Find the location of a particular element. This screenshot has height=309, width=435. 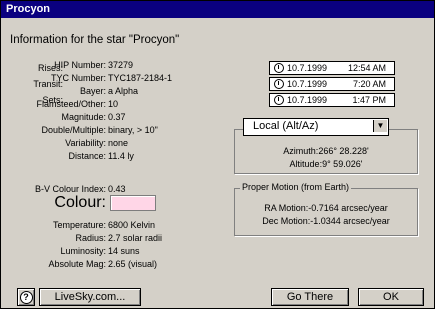

ra-motion-line: RA Motion:-0.7164 arcsec/year is located at coordinates (326, 208).